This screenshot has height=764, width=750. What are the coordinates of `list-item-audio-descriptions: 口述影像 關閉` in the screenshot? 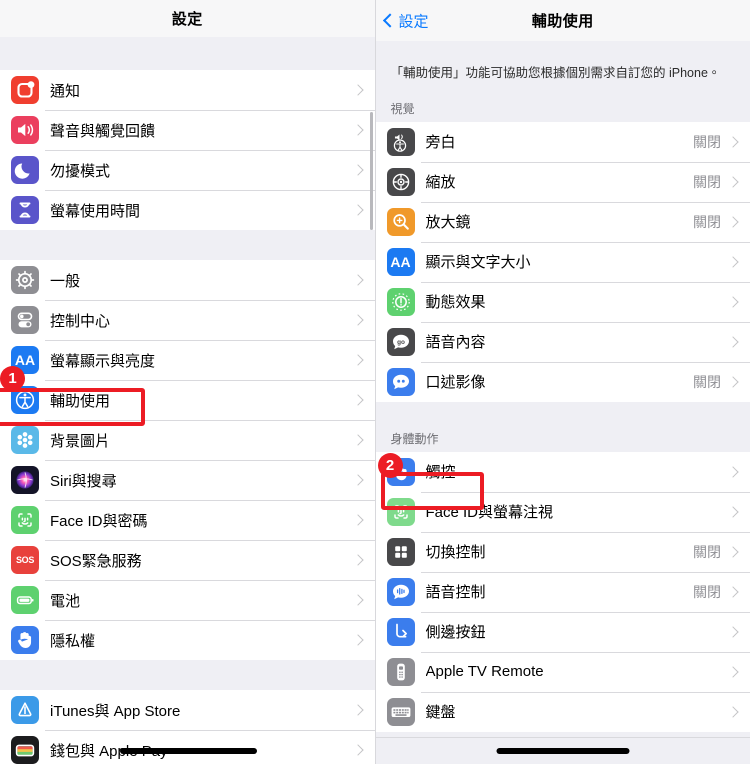 It's located at (562, 381).